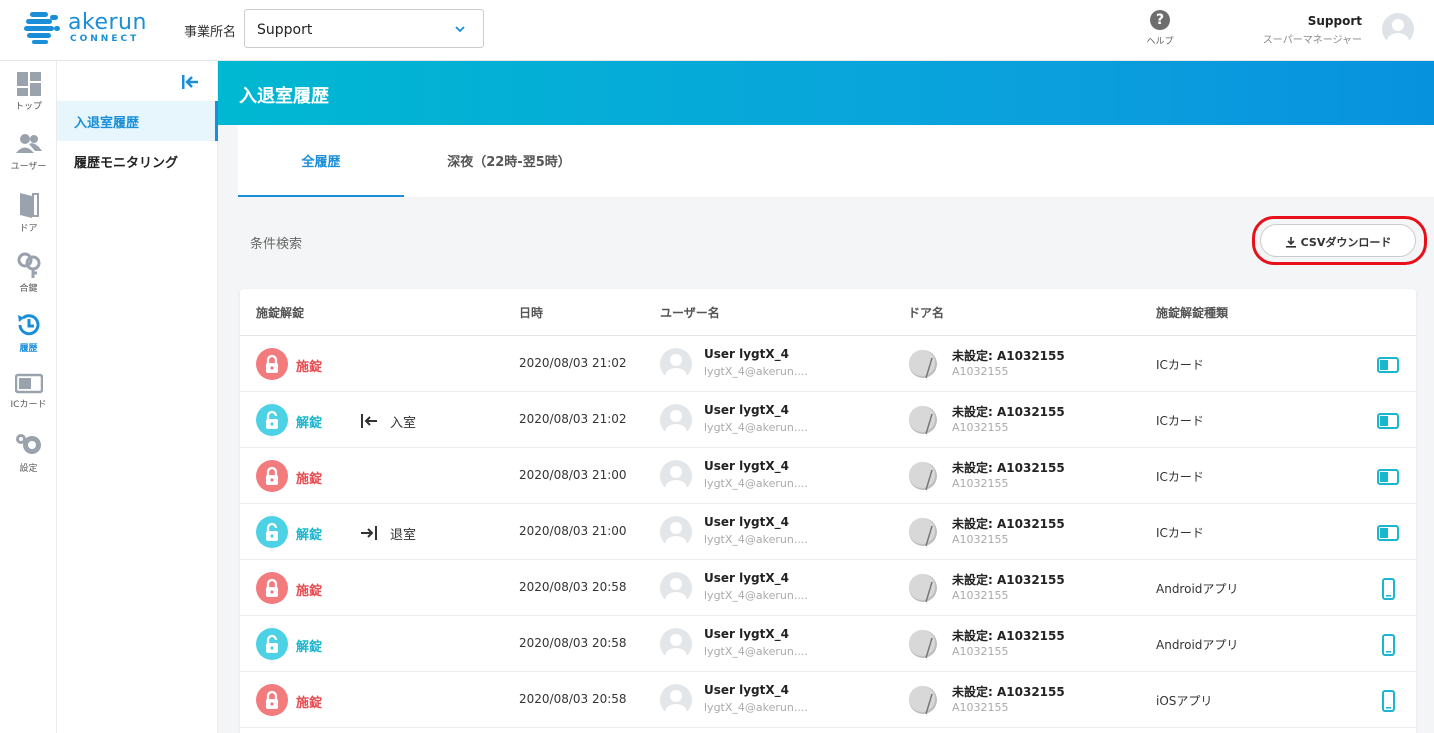 The width and height of the screenshot is (1434, 733). Describe the element at coordinates (403, 535) in the screenshot. I see `direction-label: 退室` at that location.